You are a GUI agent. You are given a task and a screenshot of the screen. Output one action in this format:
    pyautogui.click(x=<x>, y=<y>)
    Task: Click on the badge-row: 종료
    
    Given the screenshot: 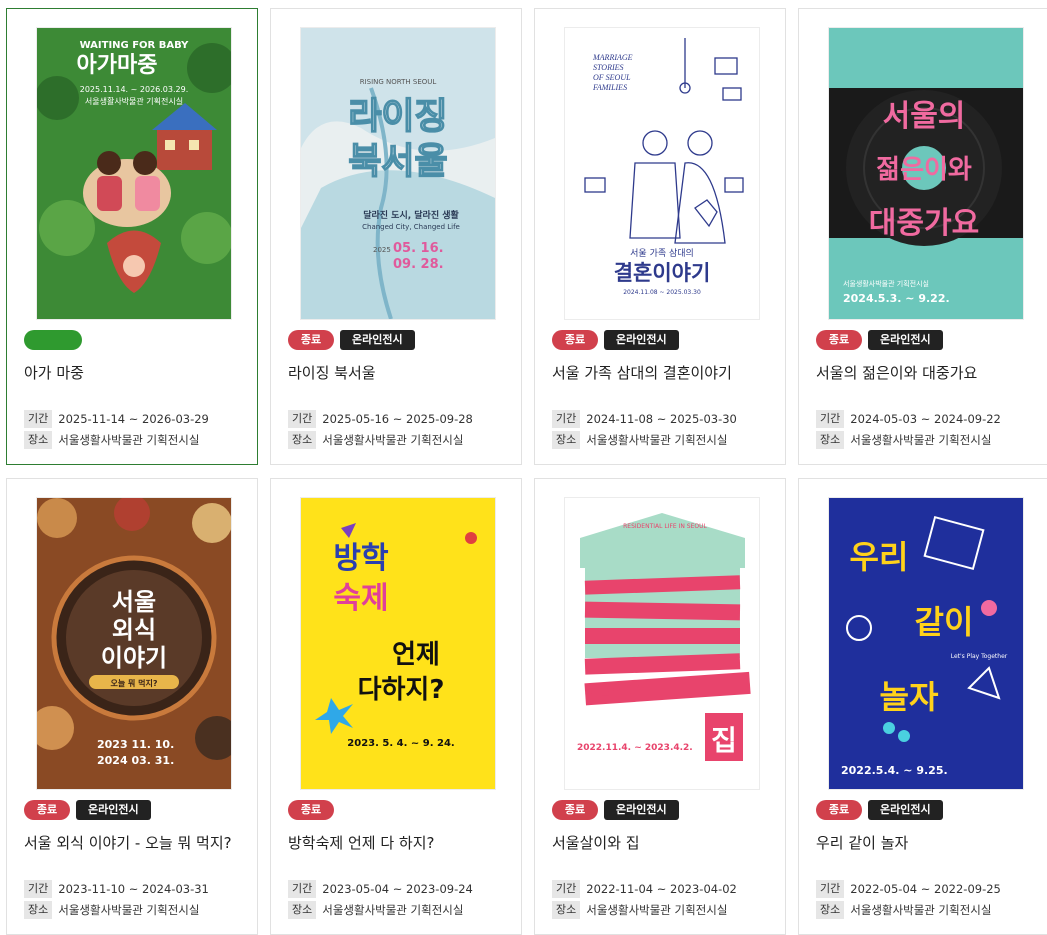 What is the action you would take?
    pyautogui.click(x=311, y=811)
    